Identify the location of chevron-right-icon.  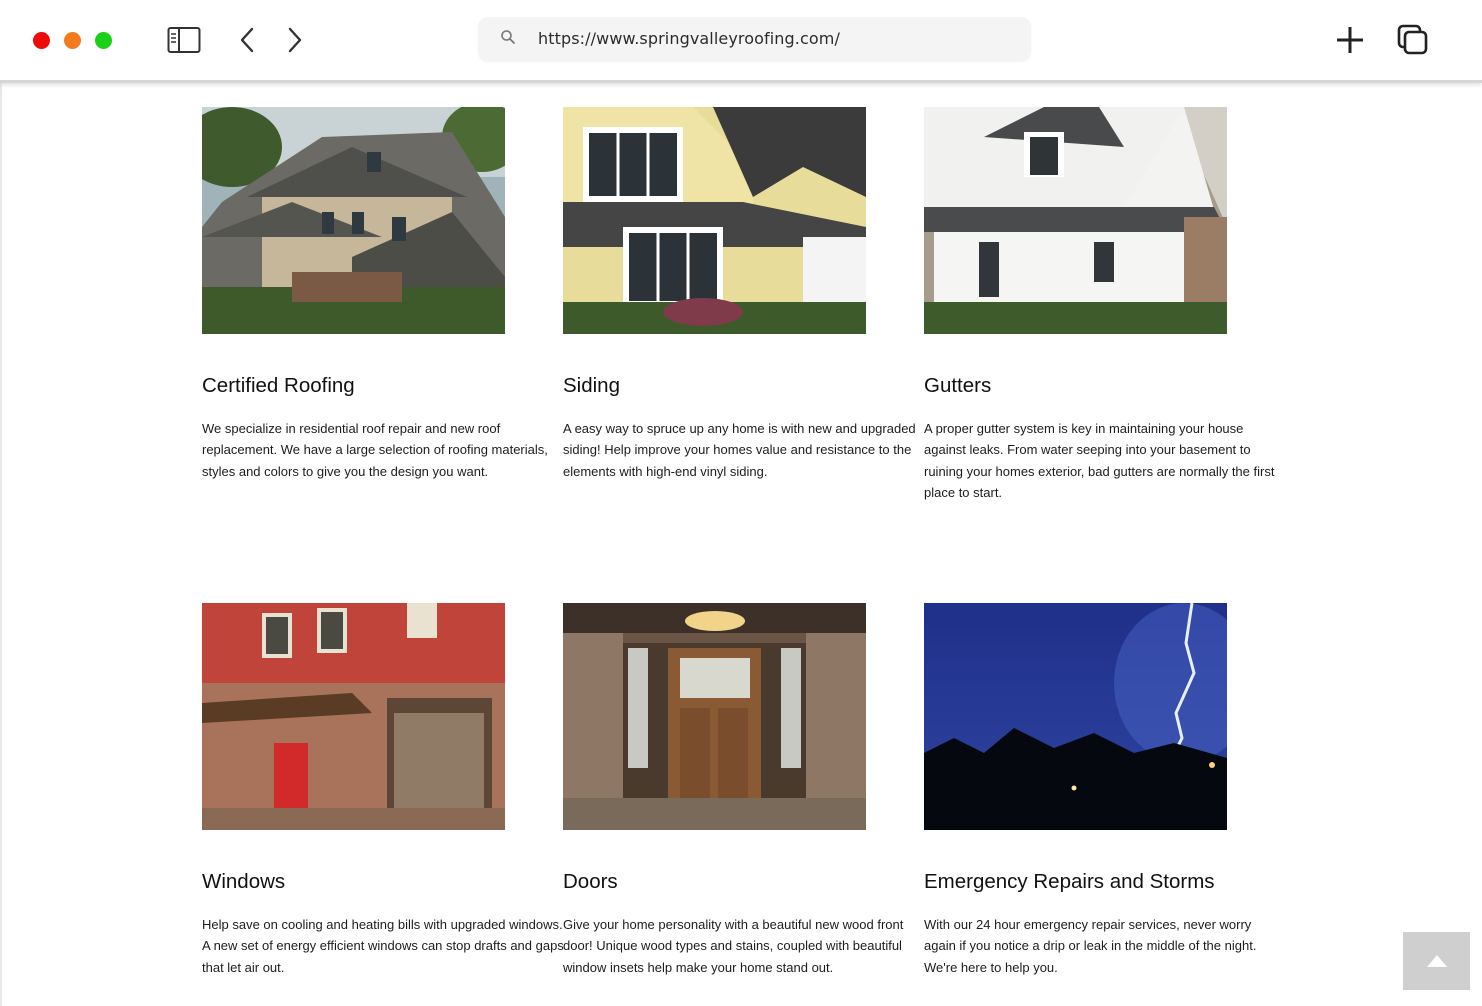
(295, 40).